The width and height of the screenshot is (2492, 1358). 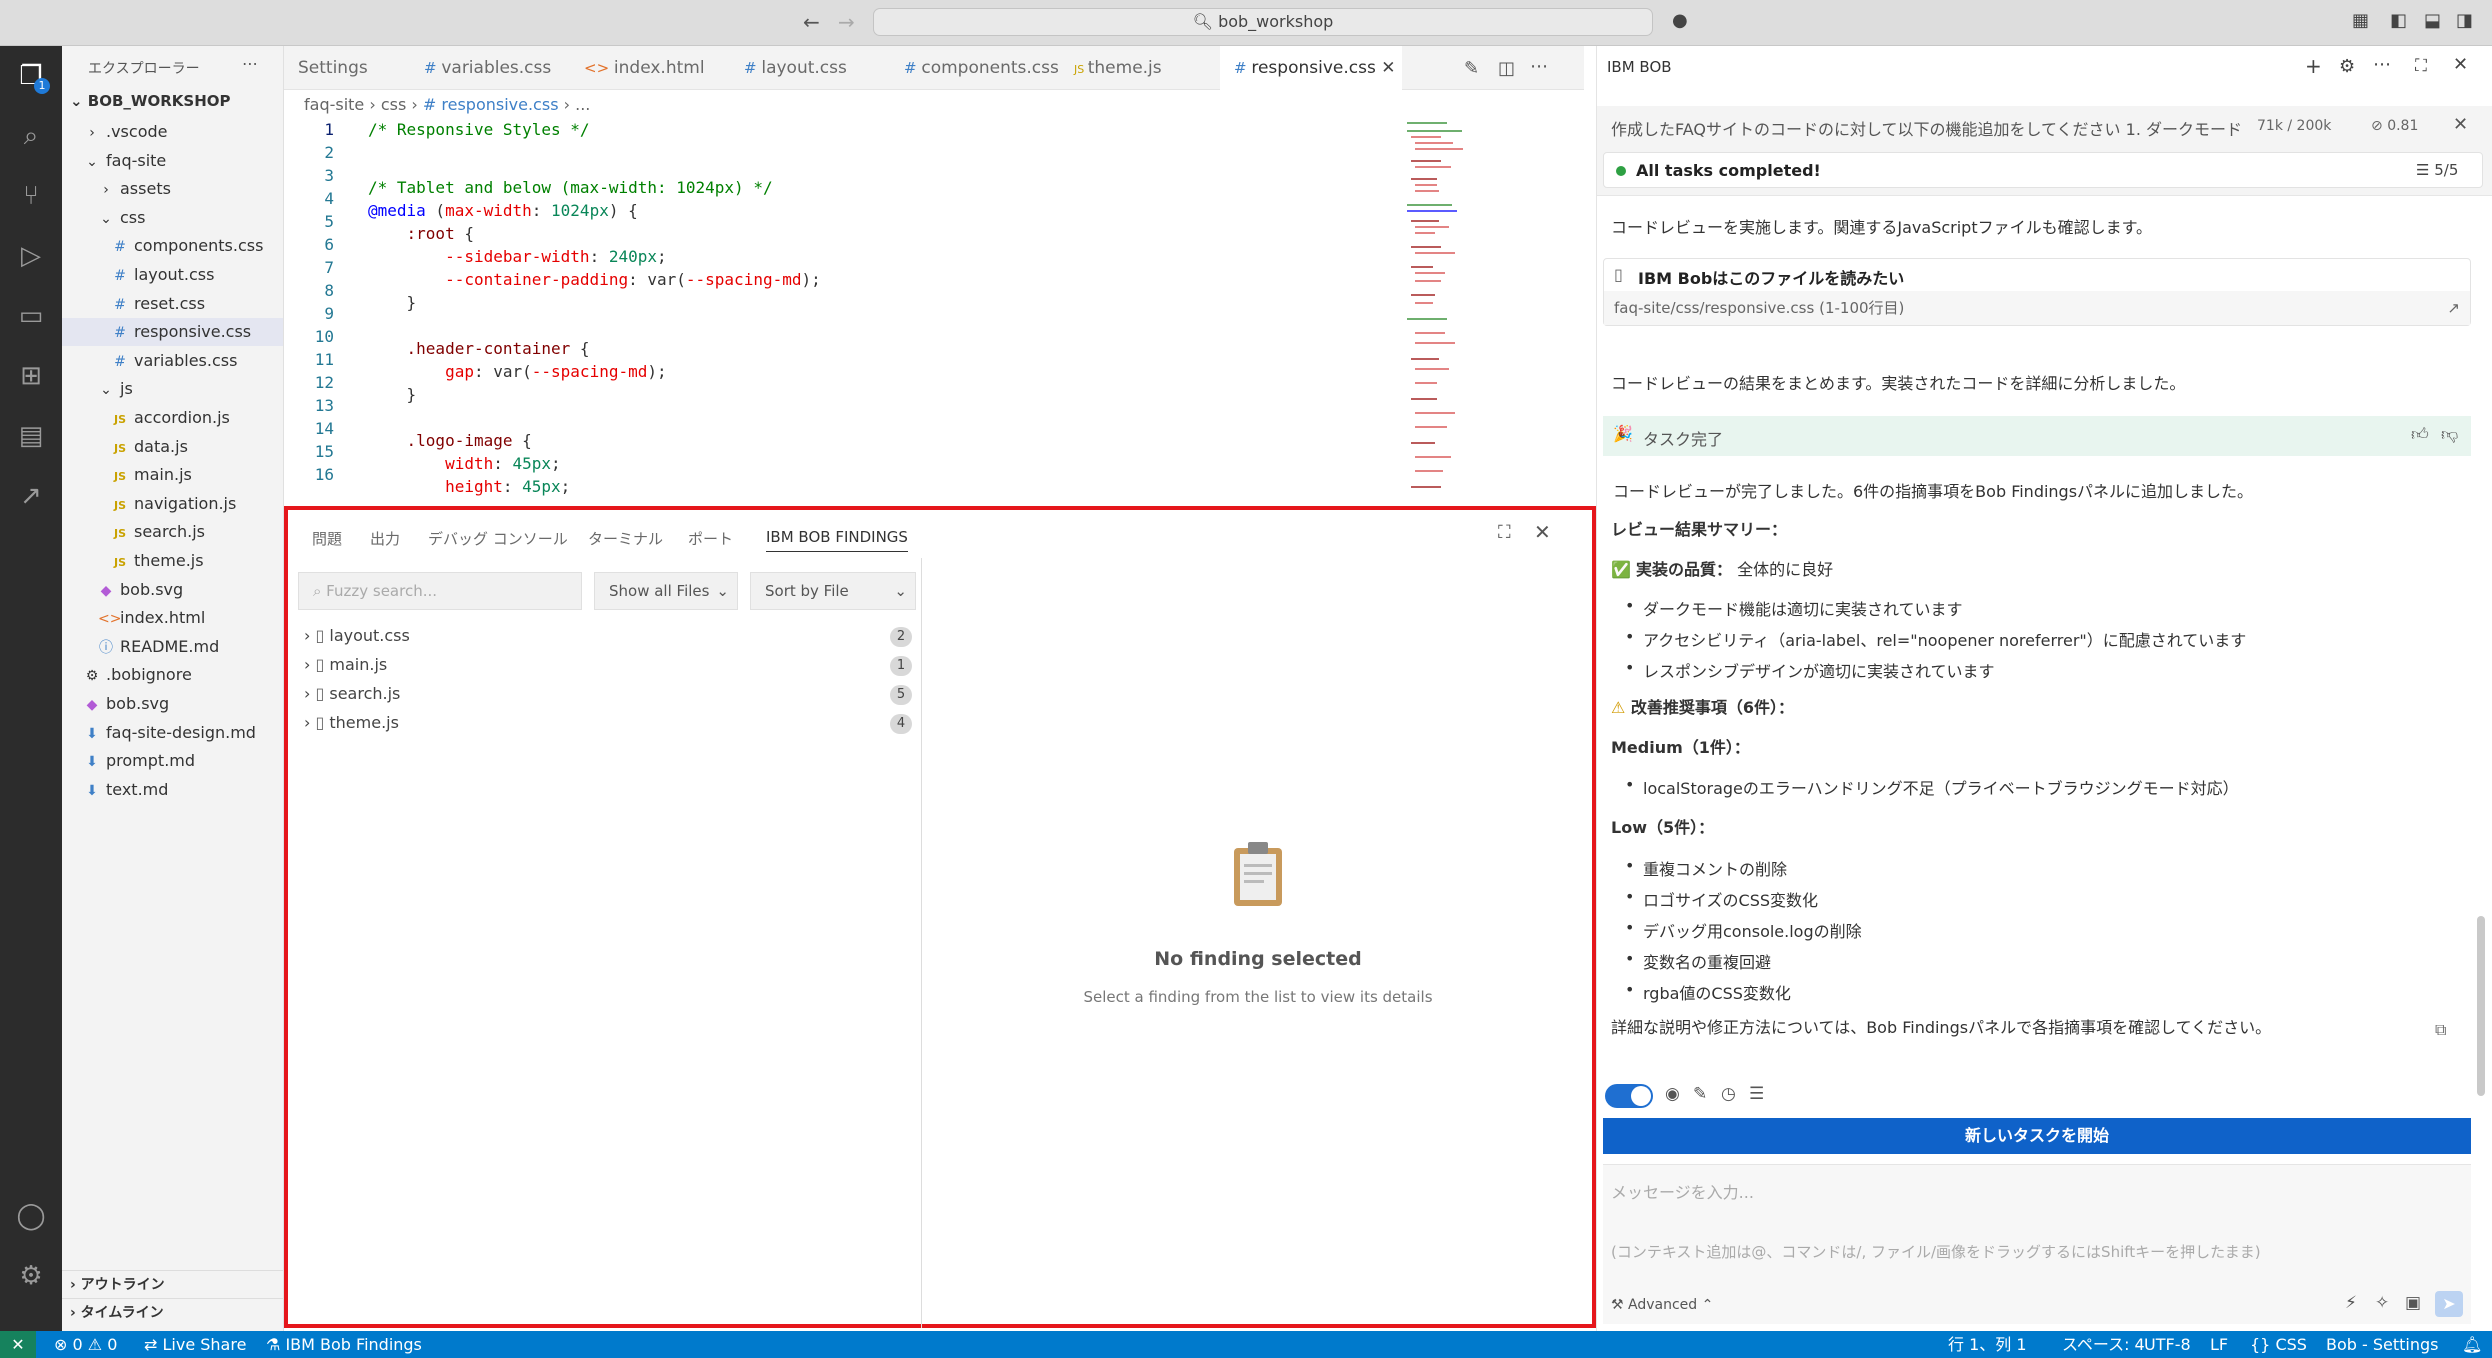 I want to click on folder-item: ⌄ css, so click(x=172, y=218).